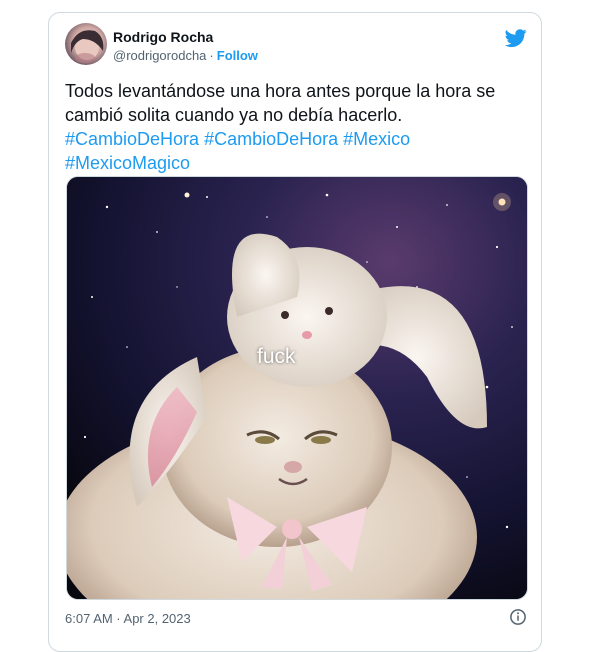 This screenshot has width=594, height=652. I want to click on hashtag-line: #CambioDeHora #CambioDeHora #Mexico, so click(296, 139).